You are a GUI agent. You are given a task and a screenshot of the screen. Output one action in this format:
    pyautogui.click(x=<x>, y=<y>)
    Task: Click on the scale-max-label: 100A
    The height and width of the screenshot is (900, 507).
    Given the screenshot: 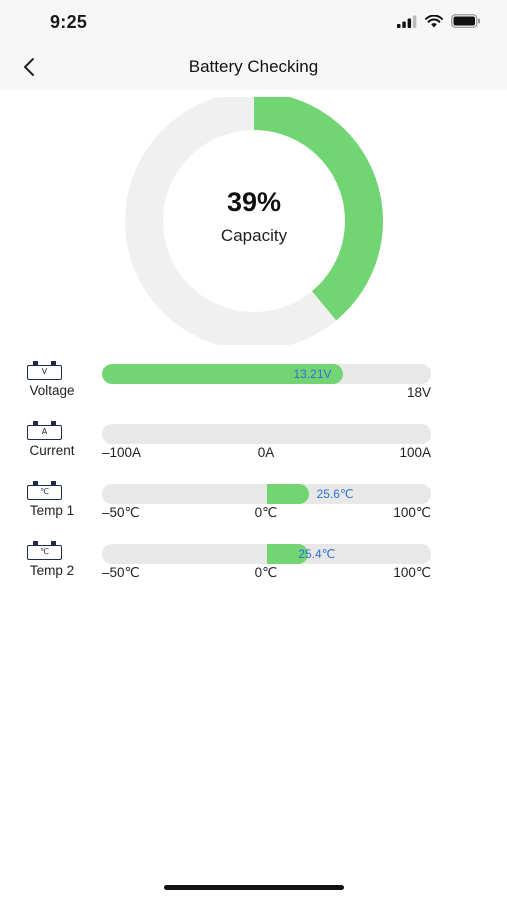 What is the action you would take?
    pyautogui.click(x=415, y=452)
    